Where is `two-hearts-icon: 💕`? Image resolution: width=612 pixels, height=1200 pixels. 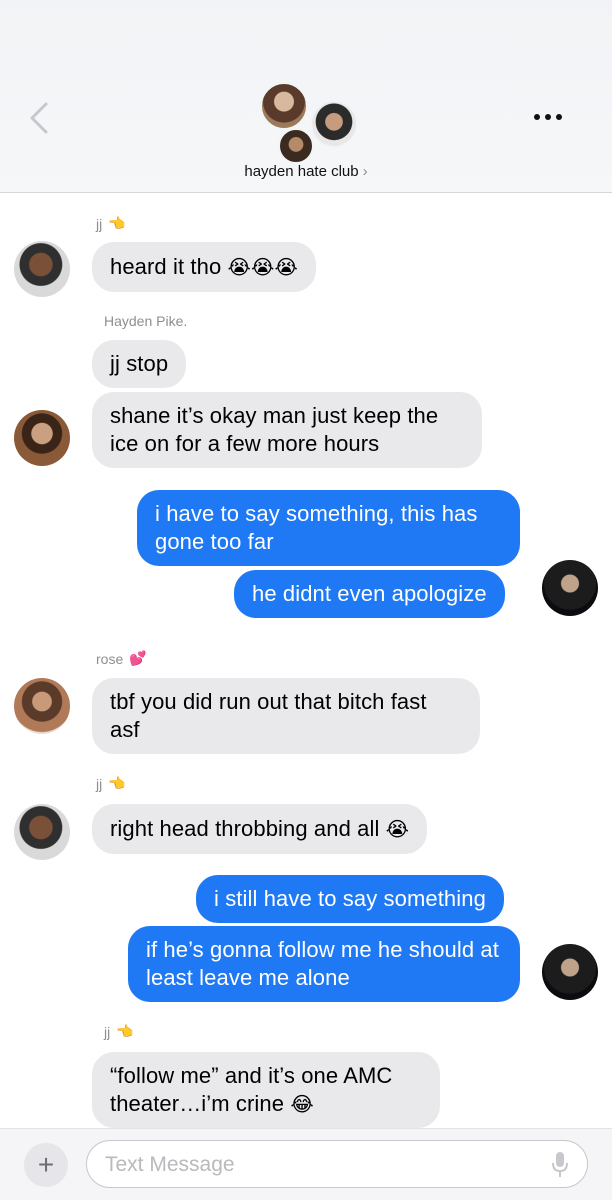
two-hearts-icon: 💕 is located at coordinates (138, 659).